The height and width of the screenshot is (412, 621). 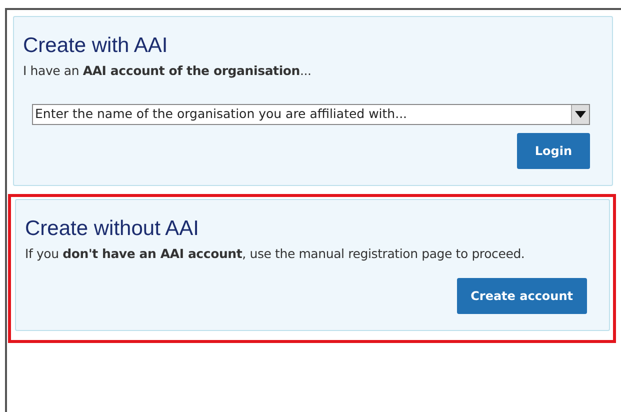 What do you see at coordinates (275, 254) in the screenshot?
I see `panel-description: If you don't have an AAI account, use the manual registration page to proceed.` at bounding box center [275, 254].